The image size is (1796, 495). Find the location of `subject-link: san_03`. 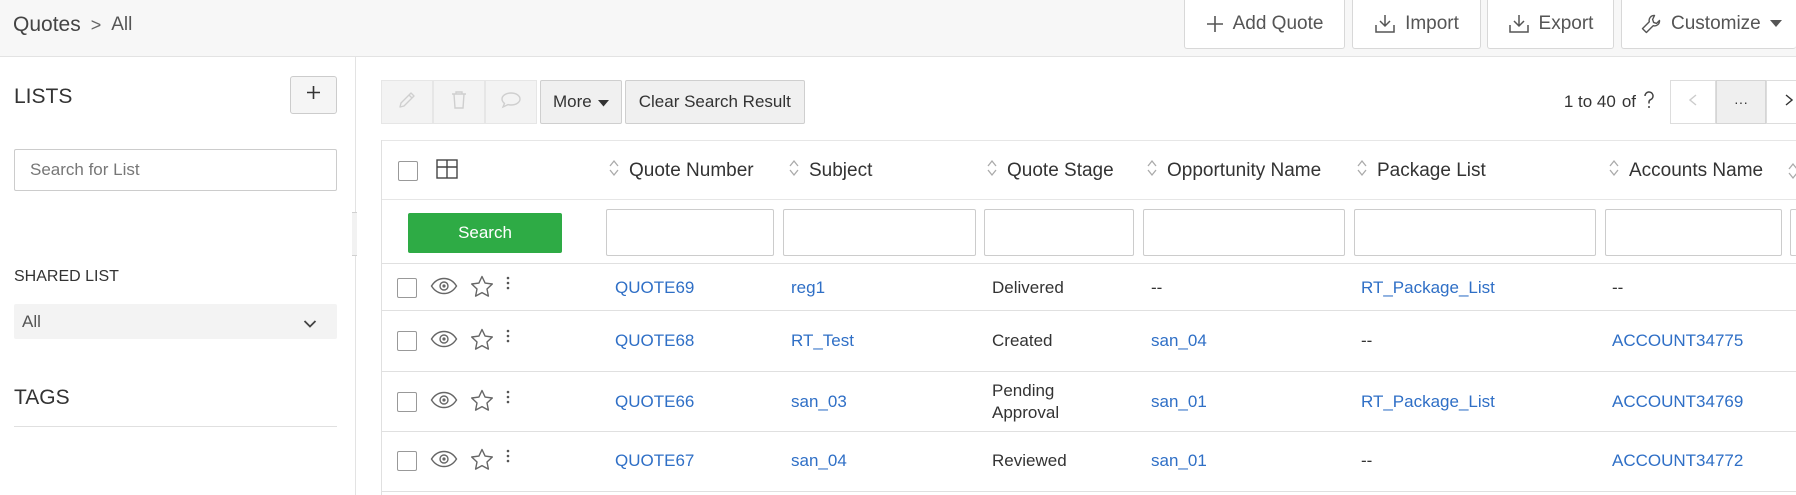

subject-link: san_03 is located at coordinates (819, 402).